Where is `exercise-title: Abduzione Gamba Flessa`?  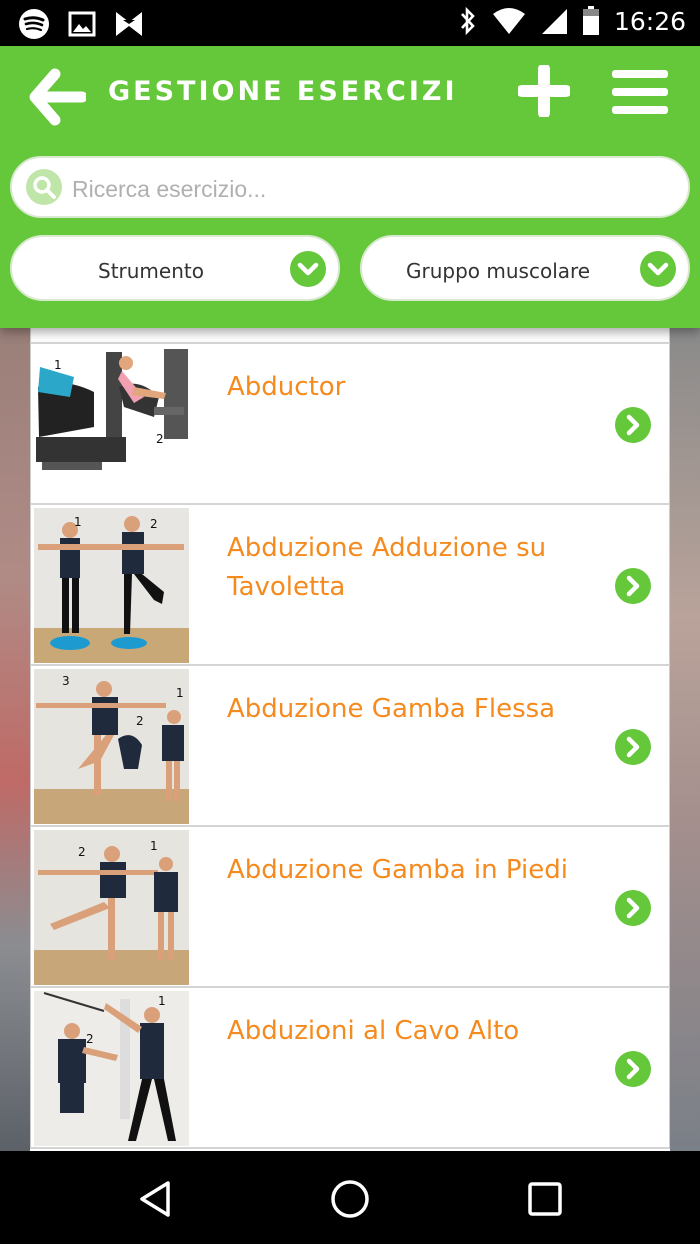
exercise-title: Abduzione Gamba Flessa is located at coordinates (391, 709).